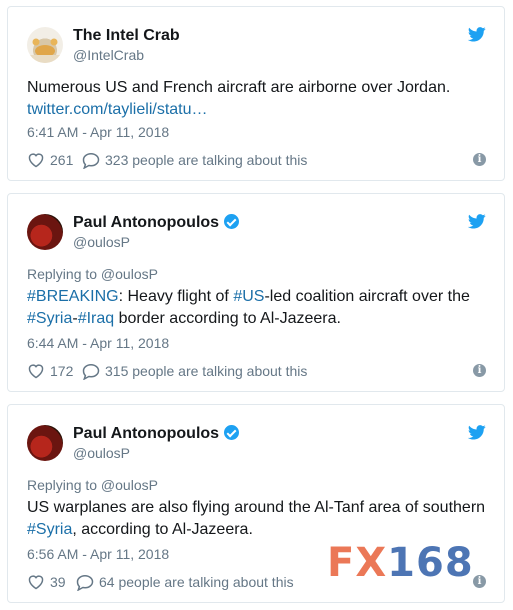  What do you see at coordinates (176, 296) in the screenshot?
I see `tweet-text-segment: : Heavy flight of` at bounding box center [176, 296].